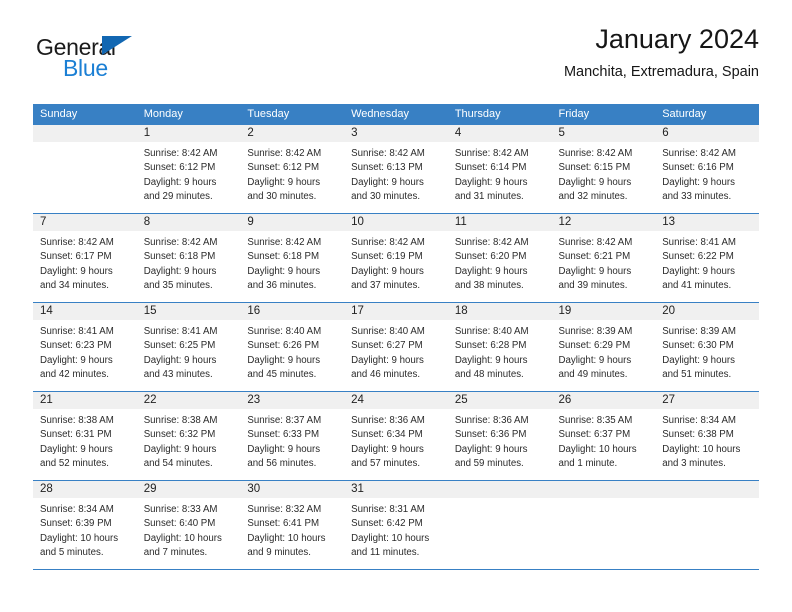 The width and height of the screenshot is (792, 612). What do you see at coordinates (179, 435) in the screenshot?
I see `sunset-text: Sunset: 6:32 PM` at bounding box center [179, 435].